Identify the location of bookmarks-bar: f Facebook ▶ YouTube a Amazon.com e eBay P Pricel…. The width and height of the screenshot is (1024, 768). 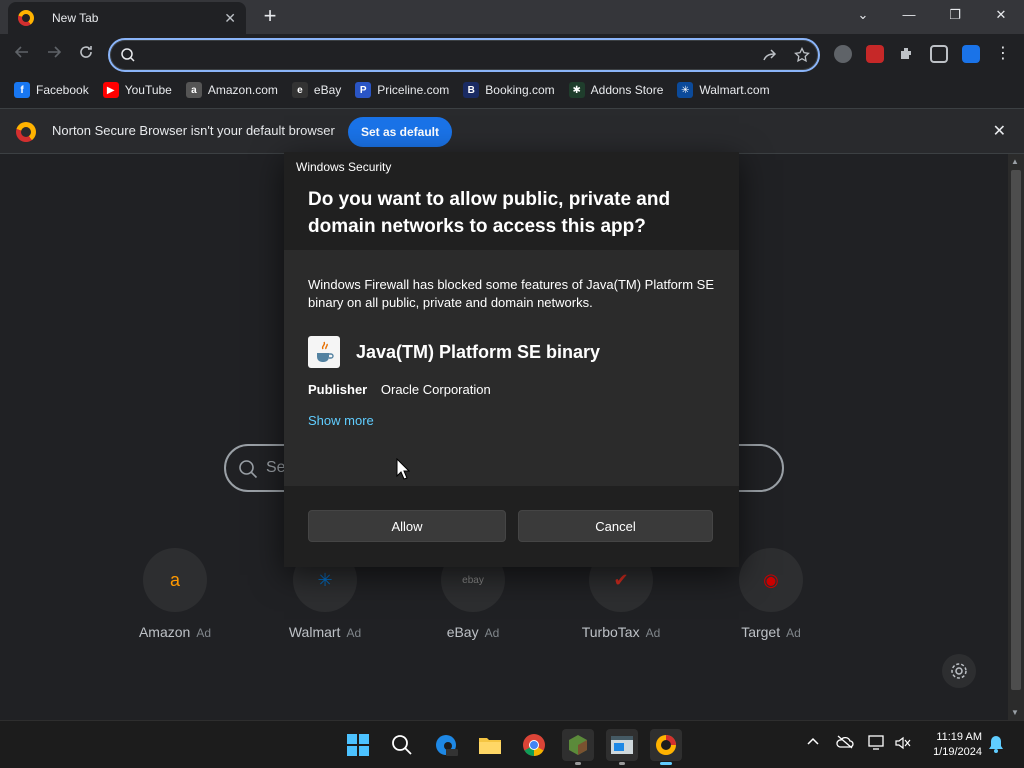
(512, 90).